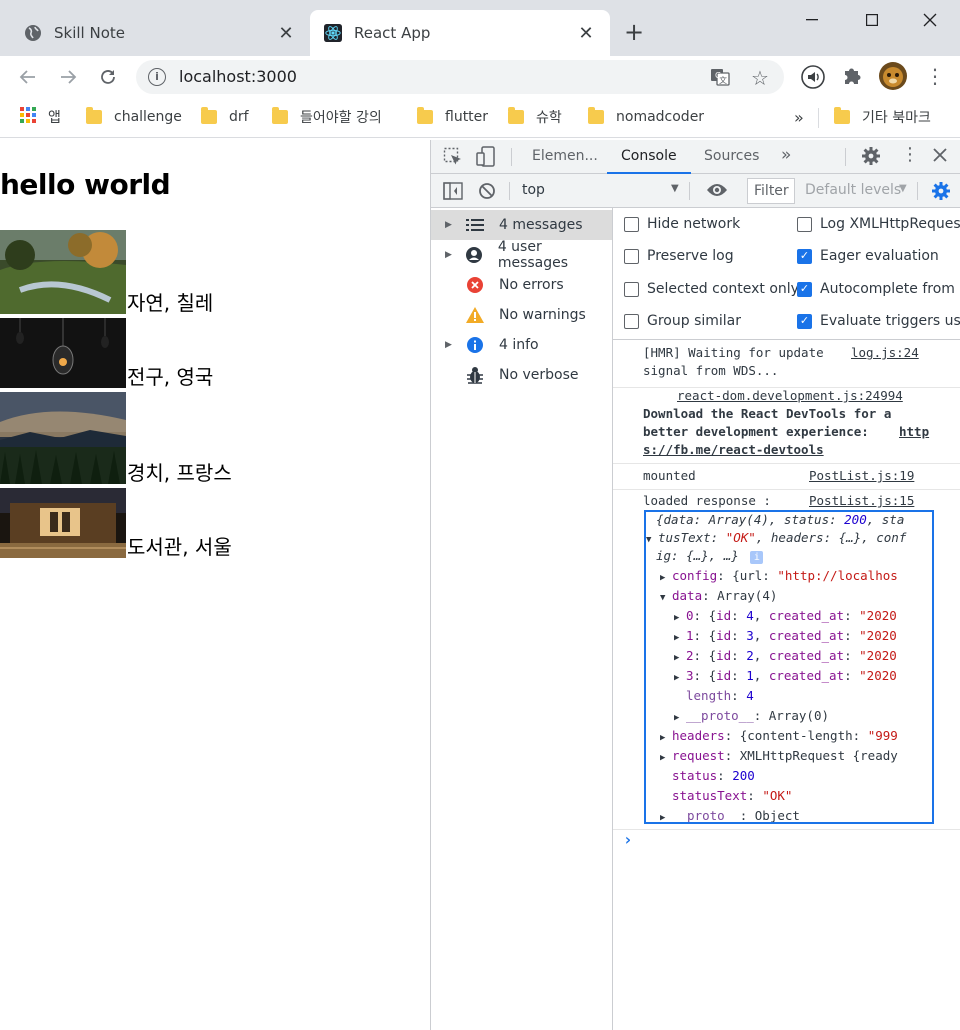 The width and height of the screenshot is (960, 1030). What do you see at coordinates (68, 77) in the screenshot?
I see `forward-button` at bounding box center [68, 77].